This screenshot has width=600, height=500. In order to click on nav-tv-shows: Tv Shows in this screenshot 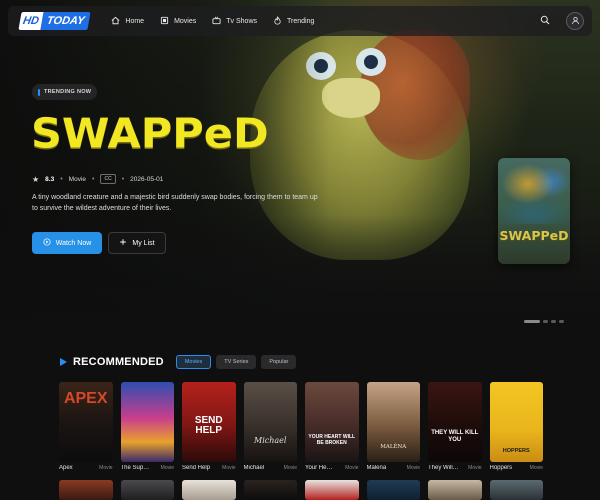, I will do `click(234, 21)`.